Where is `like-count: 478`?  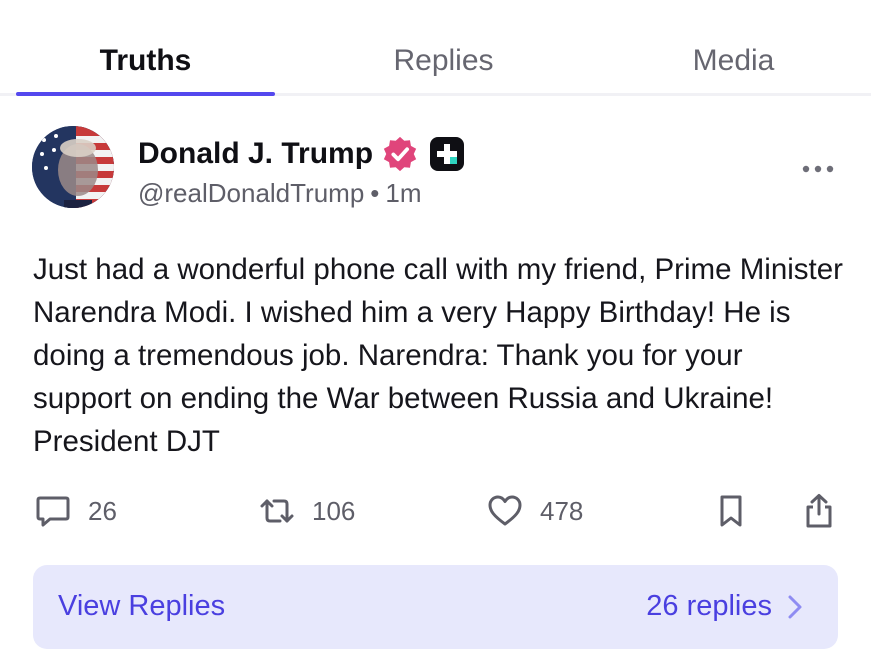 like-count: 478 is located at coordinates (562, 510).